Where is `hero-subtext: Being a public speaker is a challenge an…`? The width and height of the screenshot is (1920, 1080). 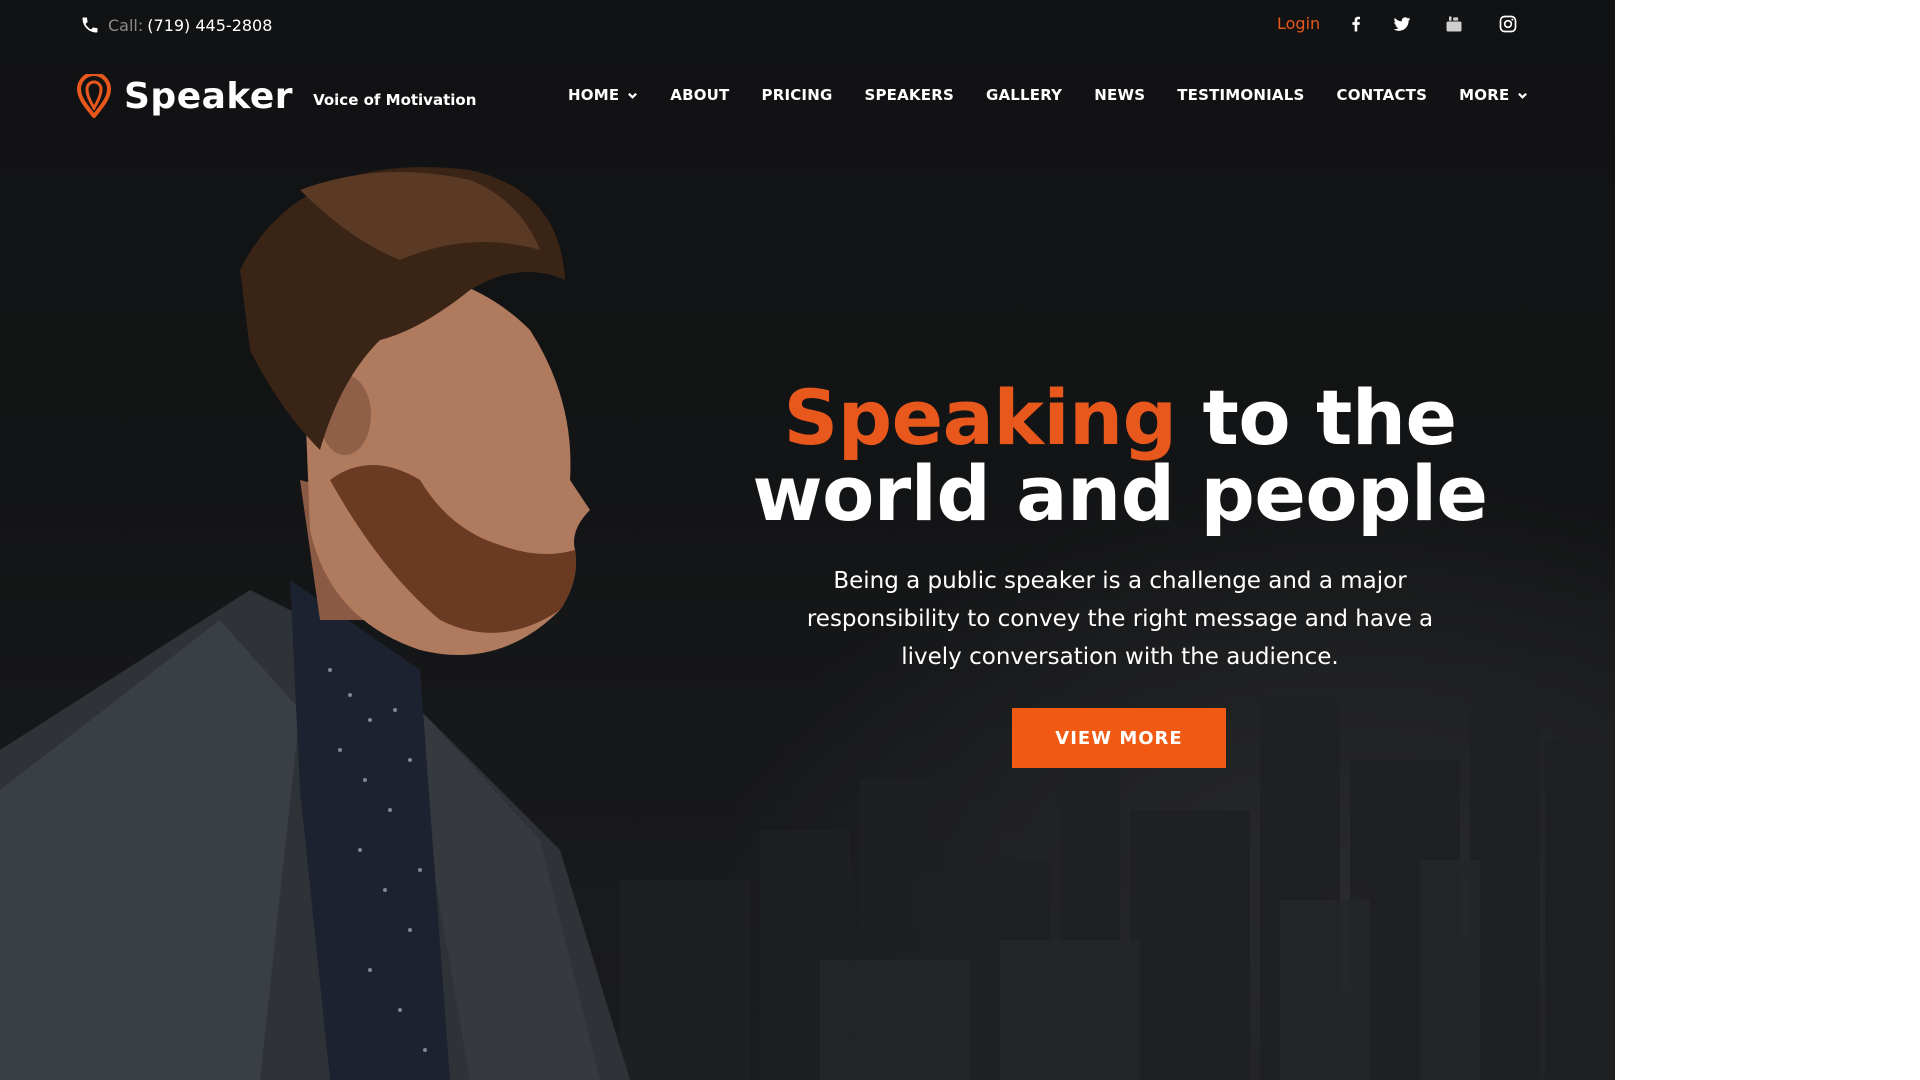 hero-subtext: Being a public speaker is a challenge an… is located at coordinates (1120, 619).